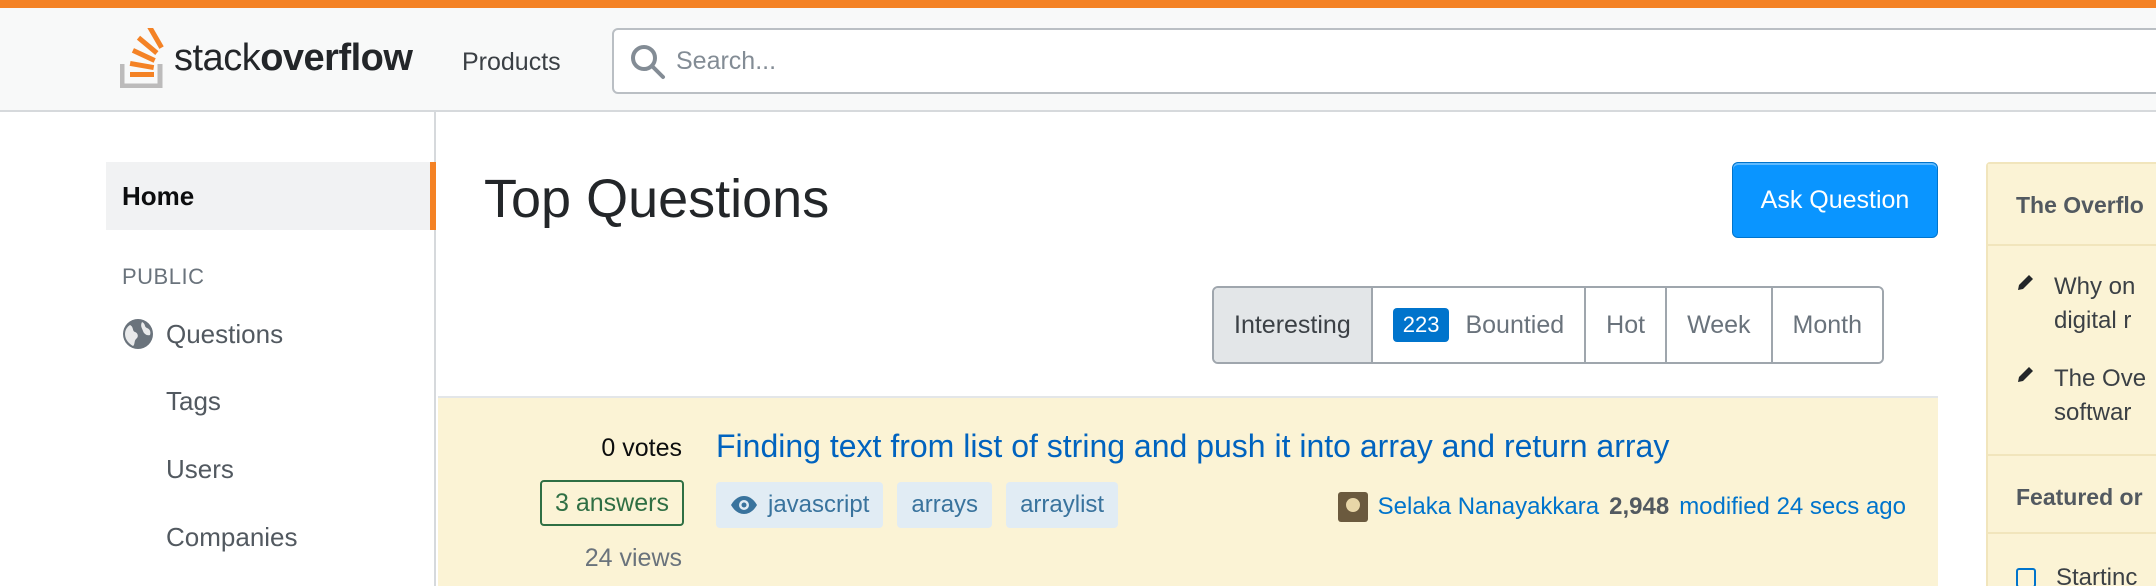 This screenshot has width=2156, height=586. I want to click on stackoverflow-logo: stackoverflow, so click(266, 58).